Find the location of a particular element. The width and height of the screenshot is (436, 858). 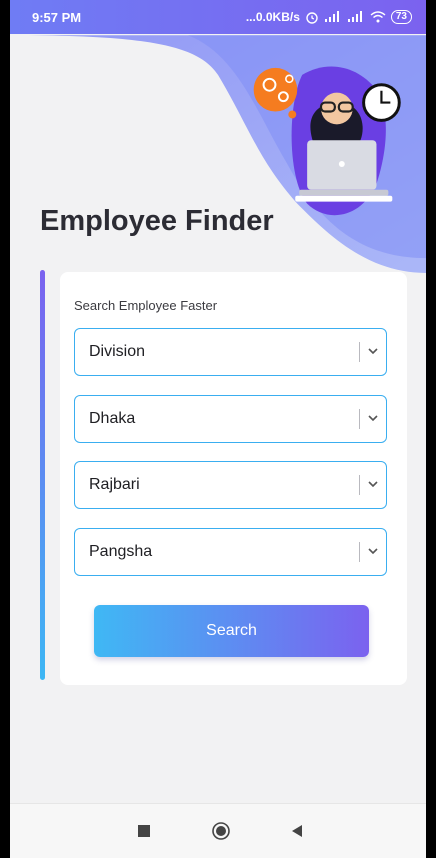

home-button is located at coordinates (221, 831).